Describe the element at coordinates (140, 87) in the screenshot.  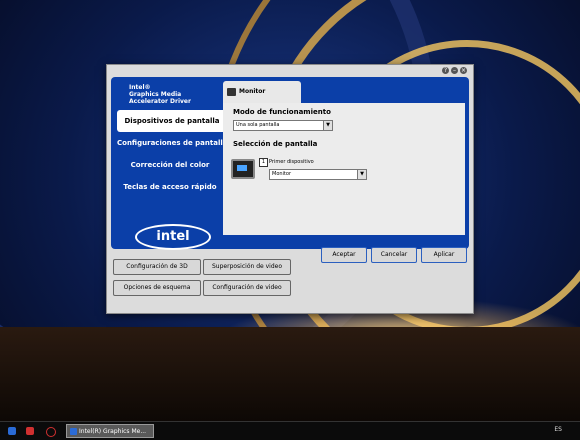
I see `brand-line: Intel®` at that location.